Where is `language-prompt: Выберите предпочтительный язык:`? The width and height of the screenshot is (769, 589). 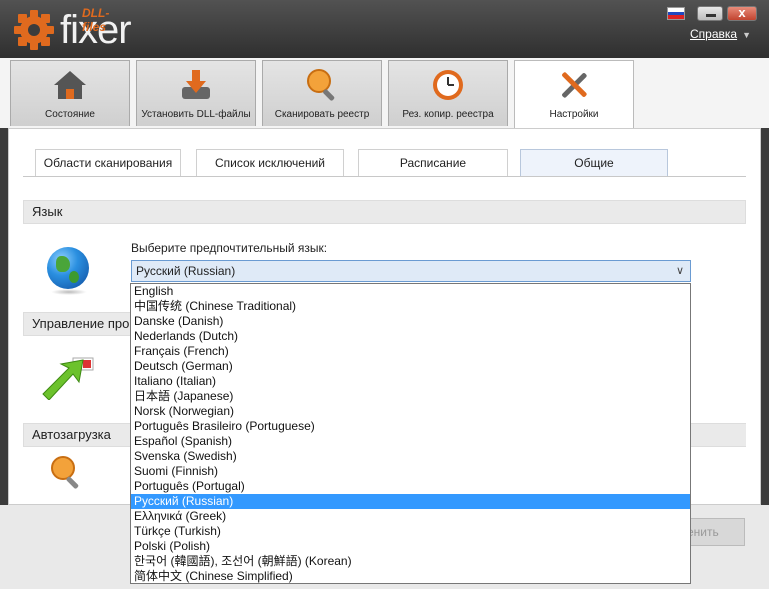 language-prompt: Выберите предпочтительный язык: is located at coordinates (229, 248).